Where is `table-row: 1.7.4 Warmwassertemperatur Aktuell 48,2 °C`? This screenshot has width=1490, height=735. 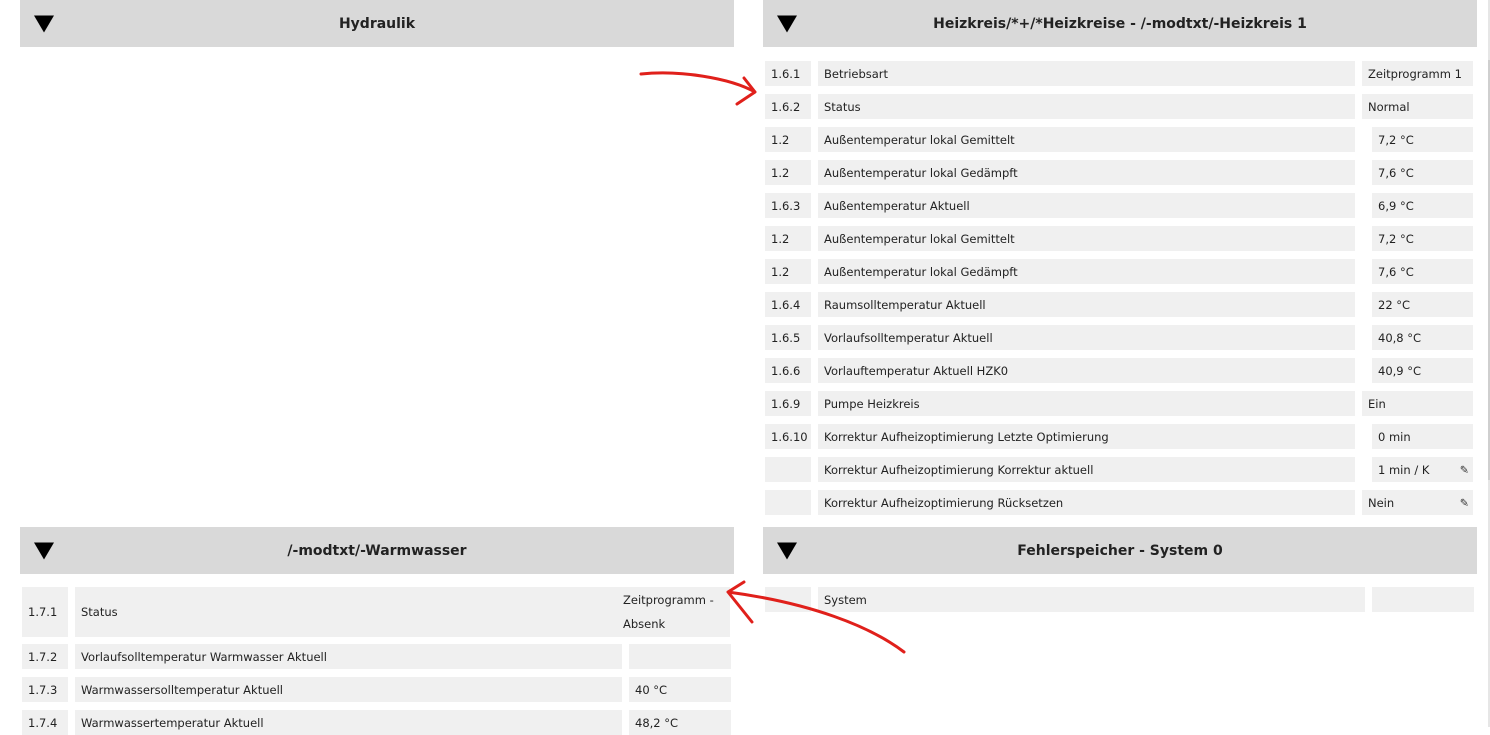
table-row: 1.7.4 Warmwassertemperatur Aktuell 48,2 °C is located at coordinates (377, 722).